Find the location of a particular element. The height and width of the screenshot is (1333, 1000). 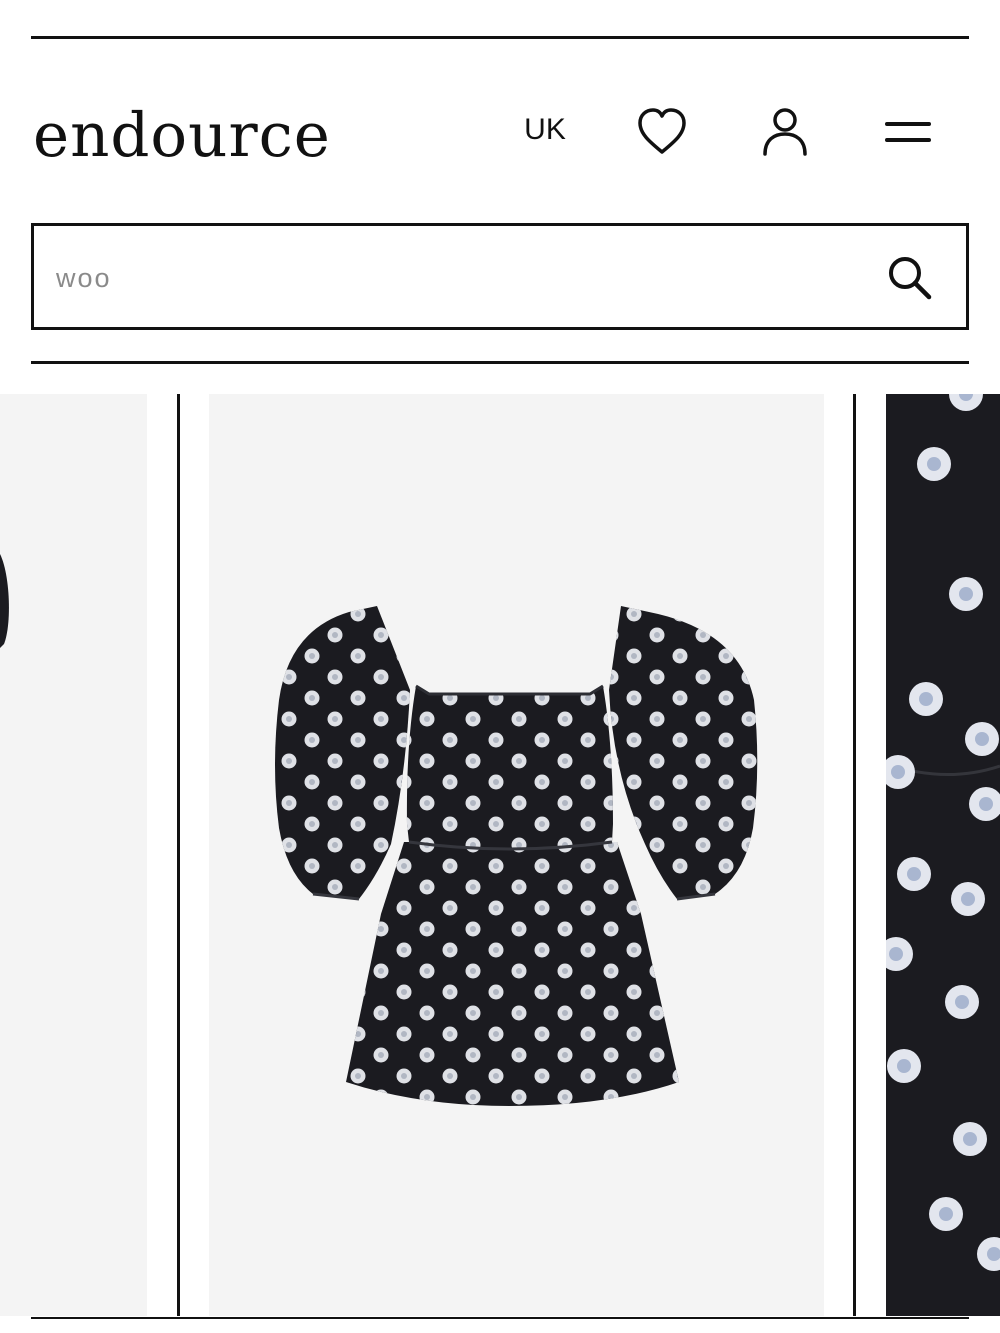

previous-product-image is located at coordinates (73, 855).